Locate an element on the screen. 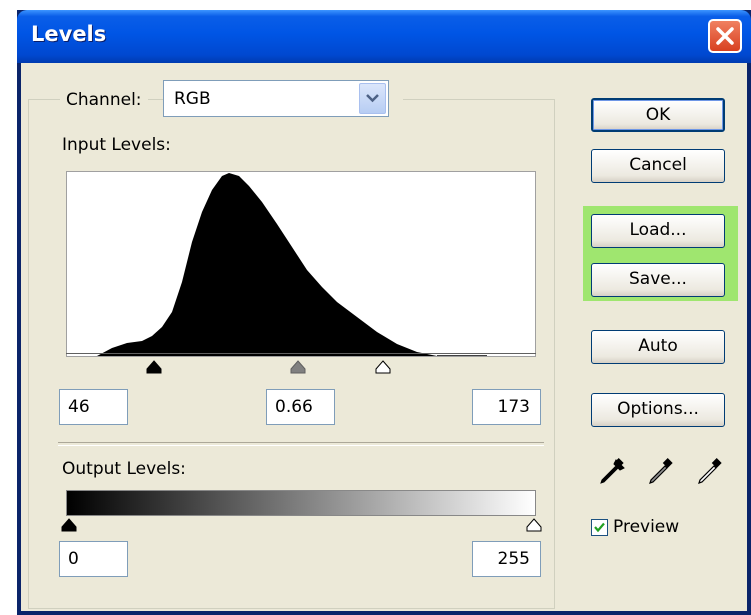  checkmark-icon is located at coordinates (599, 527).